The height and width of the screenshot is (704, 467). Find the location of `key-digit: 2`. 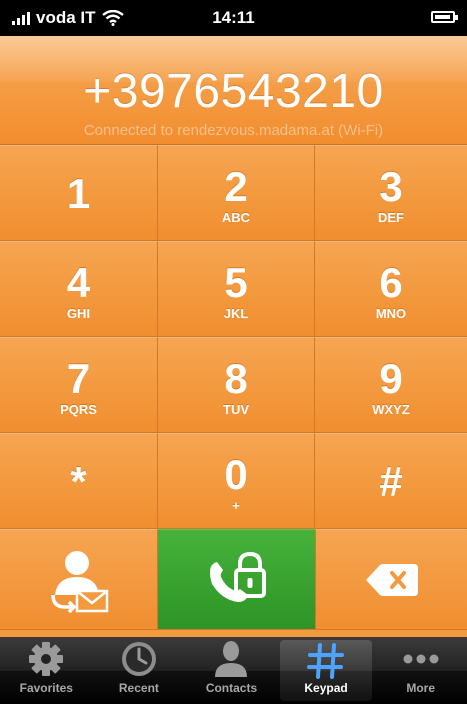

key-digit: 2 is located at coordinates (236, 186).